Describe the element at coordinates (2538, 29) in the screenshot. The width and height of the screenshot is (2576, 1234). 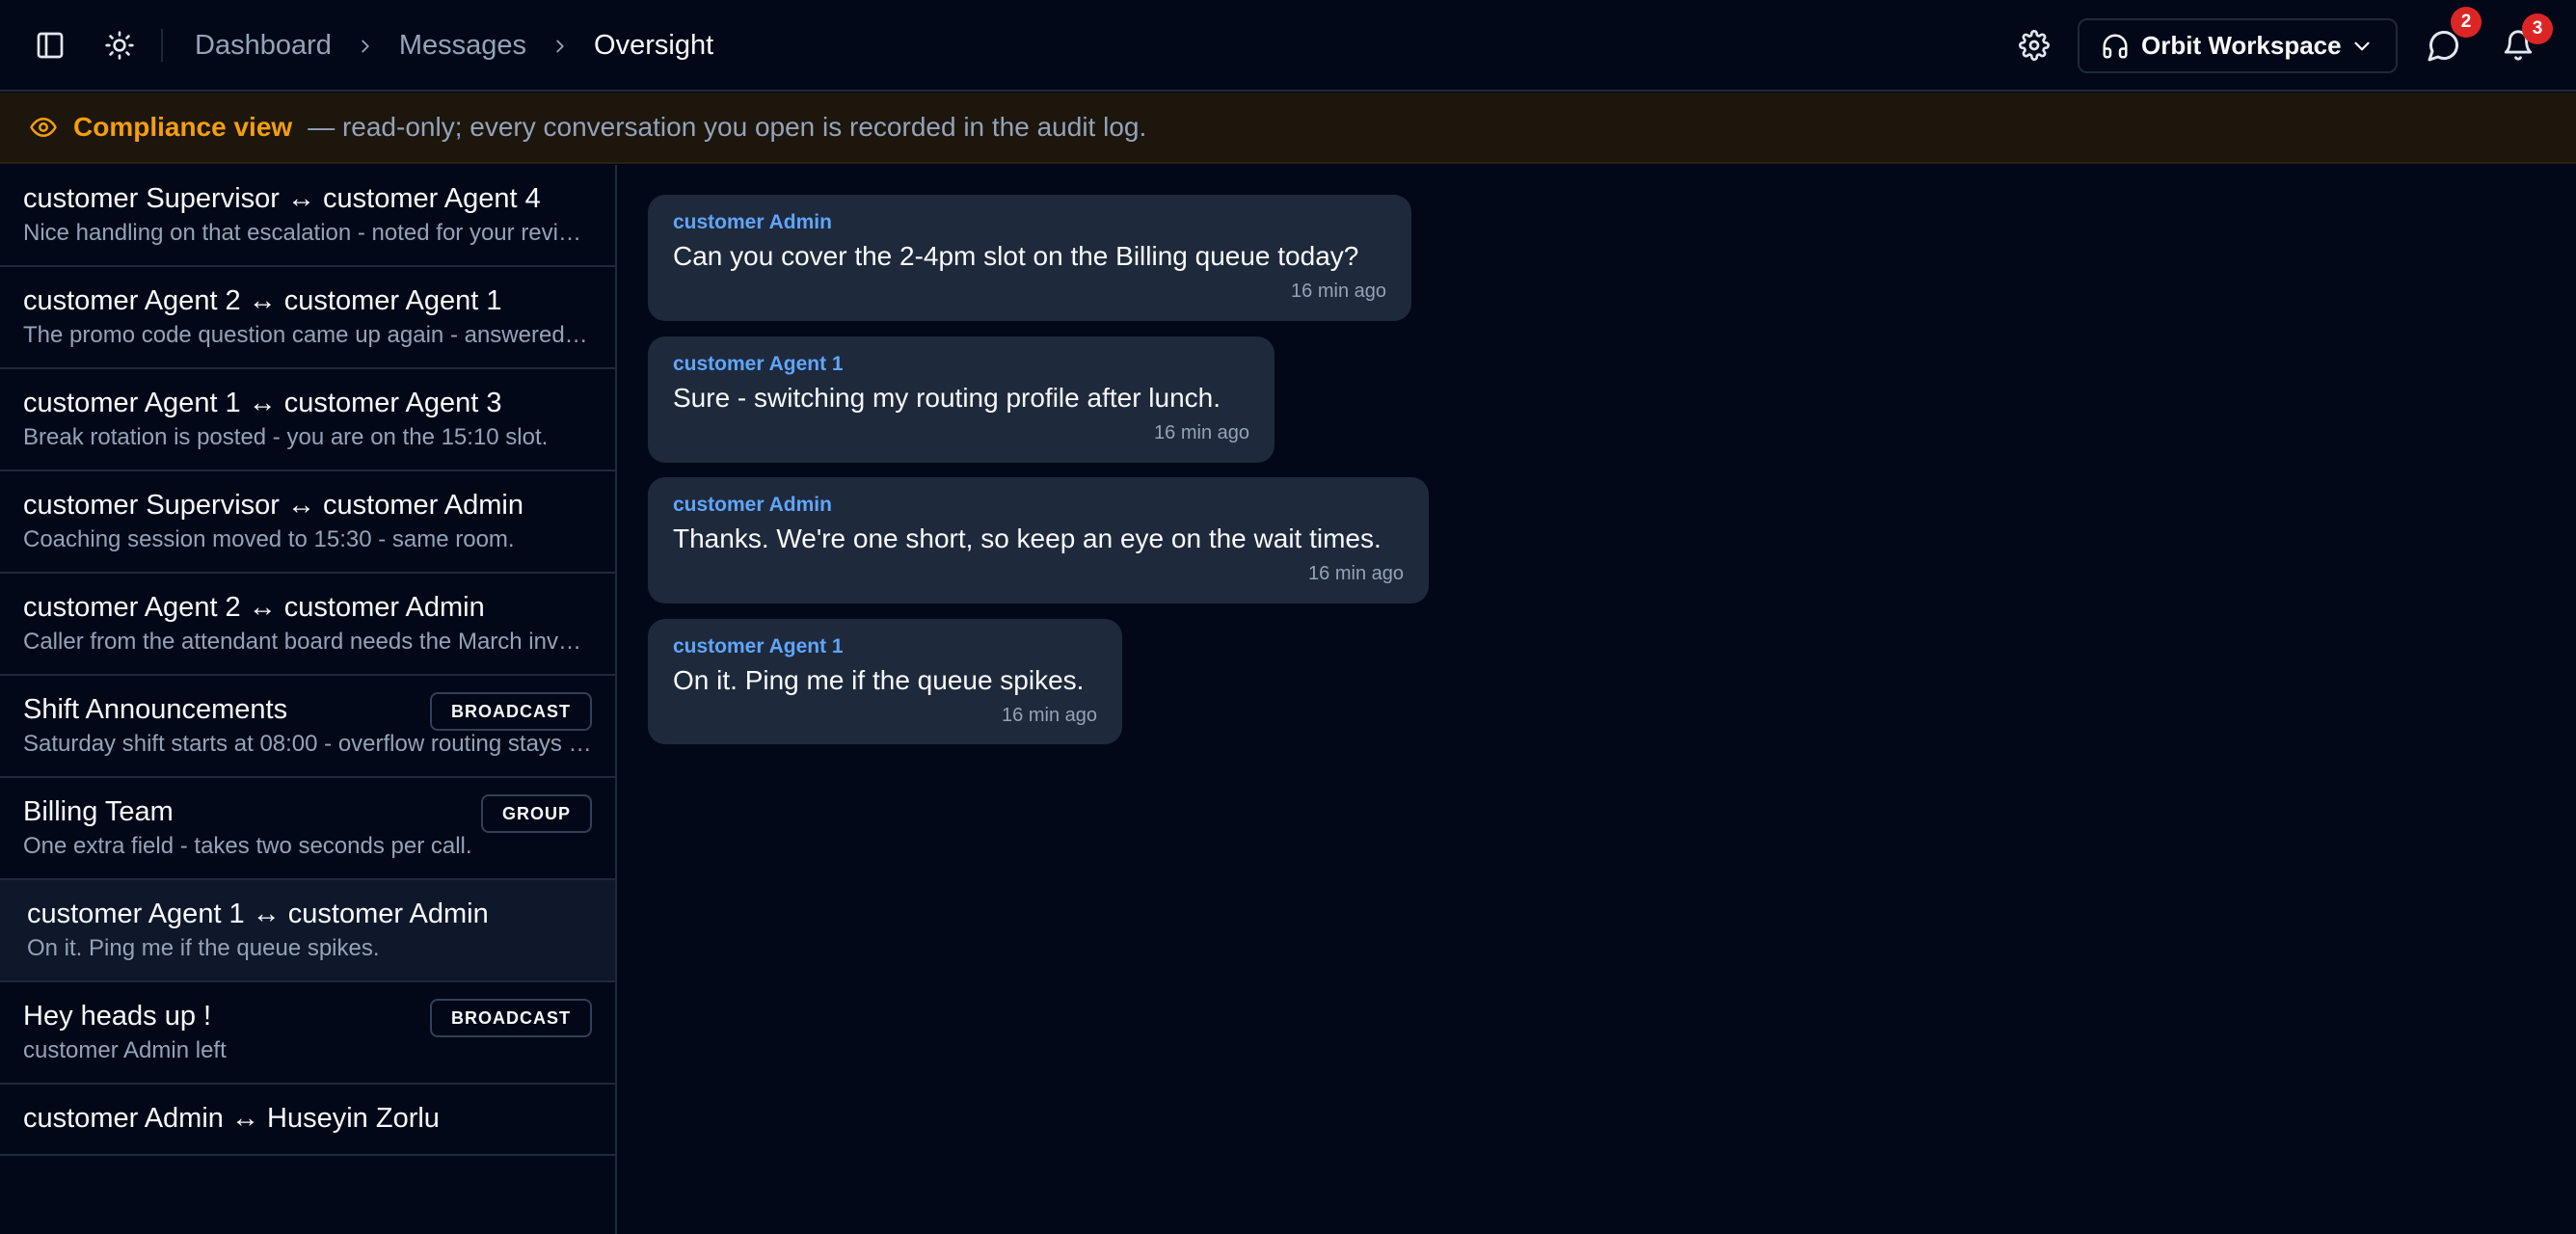
I see `notifications-count-badge: 3` at that location.